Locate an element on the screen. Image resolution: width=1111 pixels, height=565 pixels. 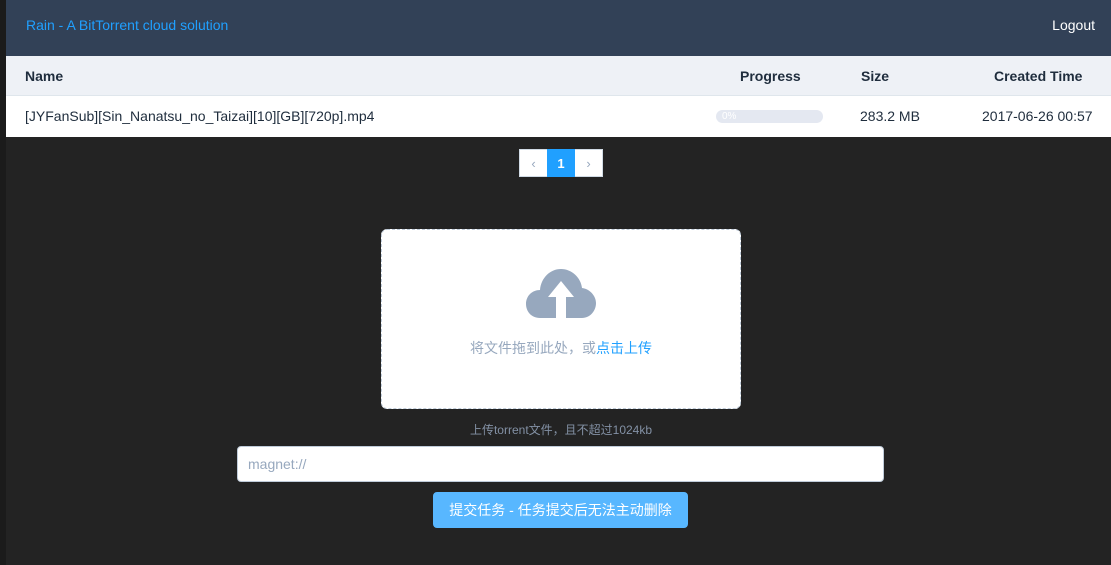
cloud-upload-icon is located at coordinates (561, 293).